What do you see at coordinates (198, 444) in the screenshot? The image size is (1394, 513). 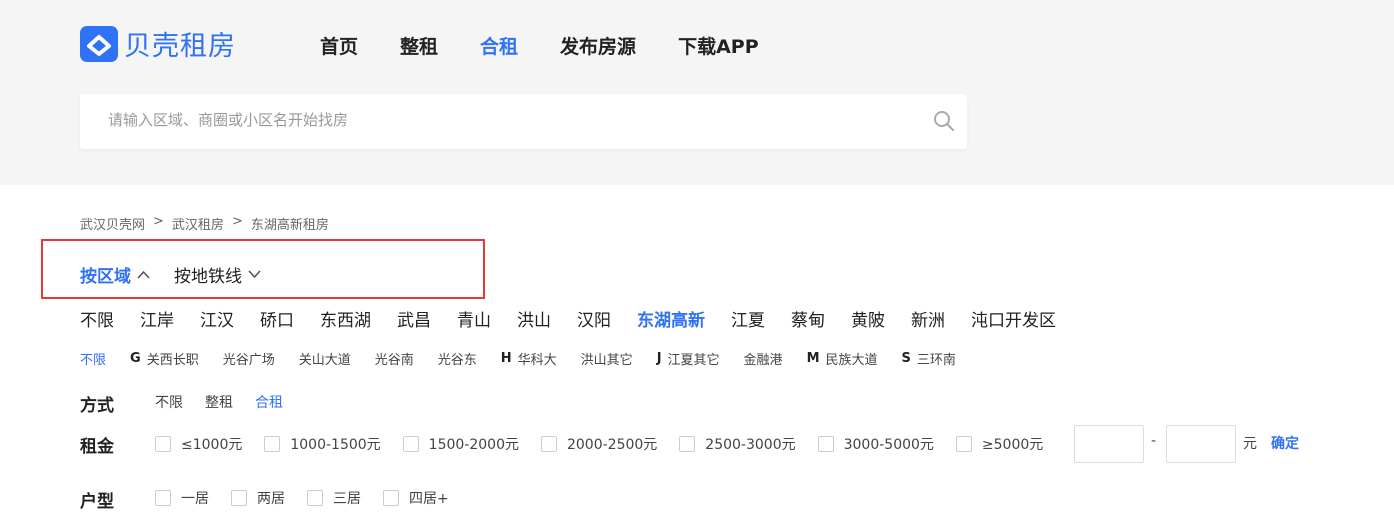 I see `rent-checkbox: ≤1000元` at bounding box center [198, 444].